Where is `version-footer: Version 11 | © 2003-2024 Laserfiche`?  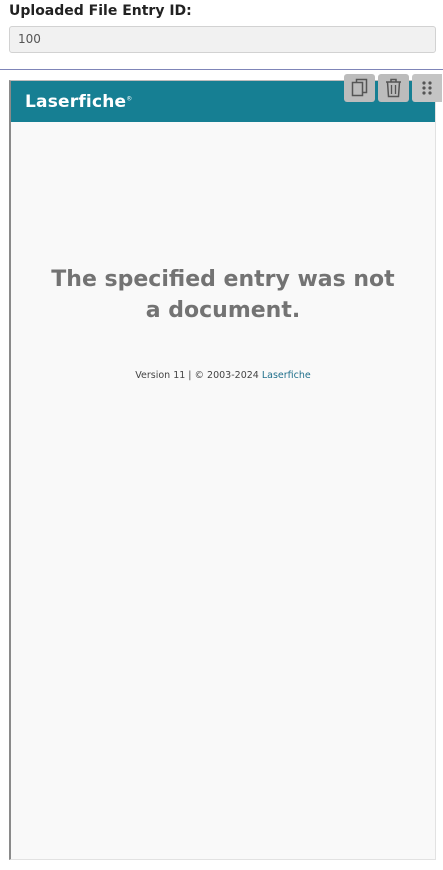
version-footer: Version 11 | © 2003-2024 Laserfiche is located at coordinates (223, 375).